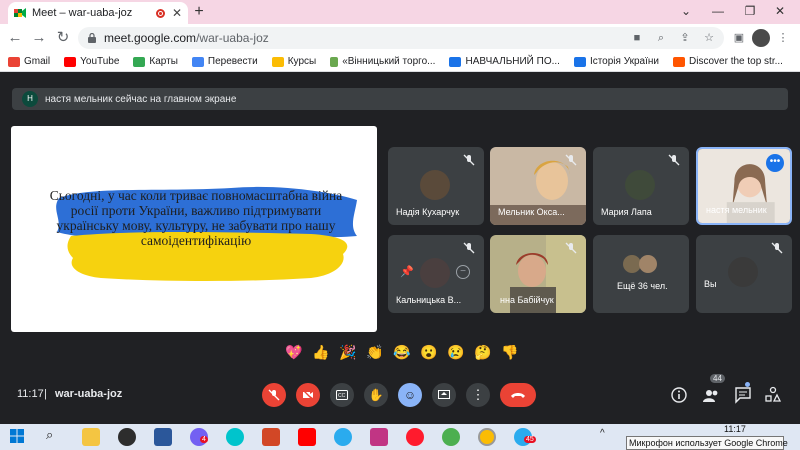  I want to click on back-icon: ←, so click(15, 38).